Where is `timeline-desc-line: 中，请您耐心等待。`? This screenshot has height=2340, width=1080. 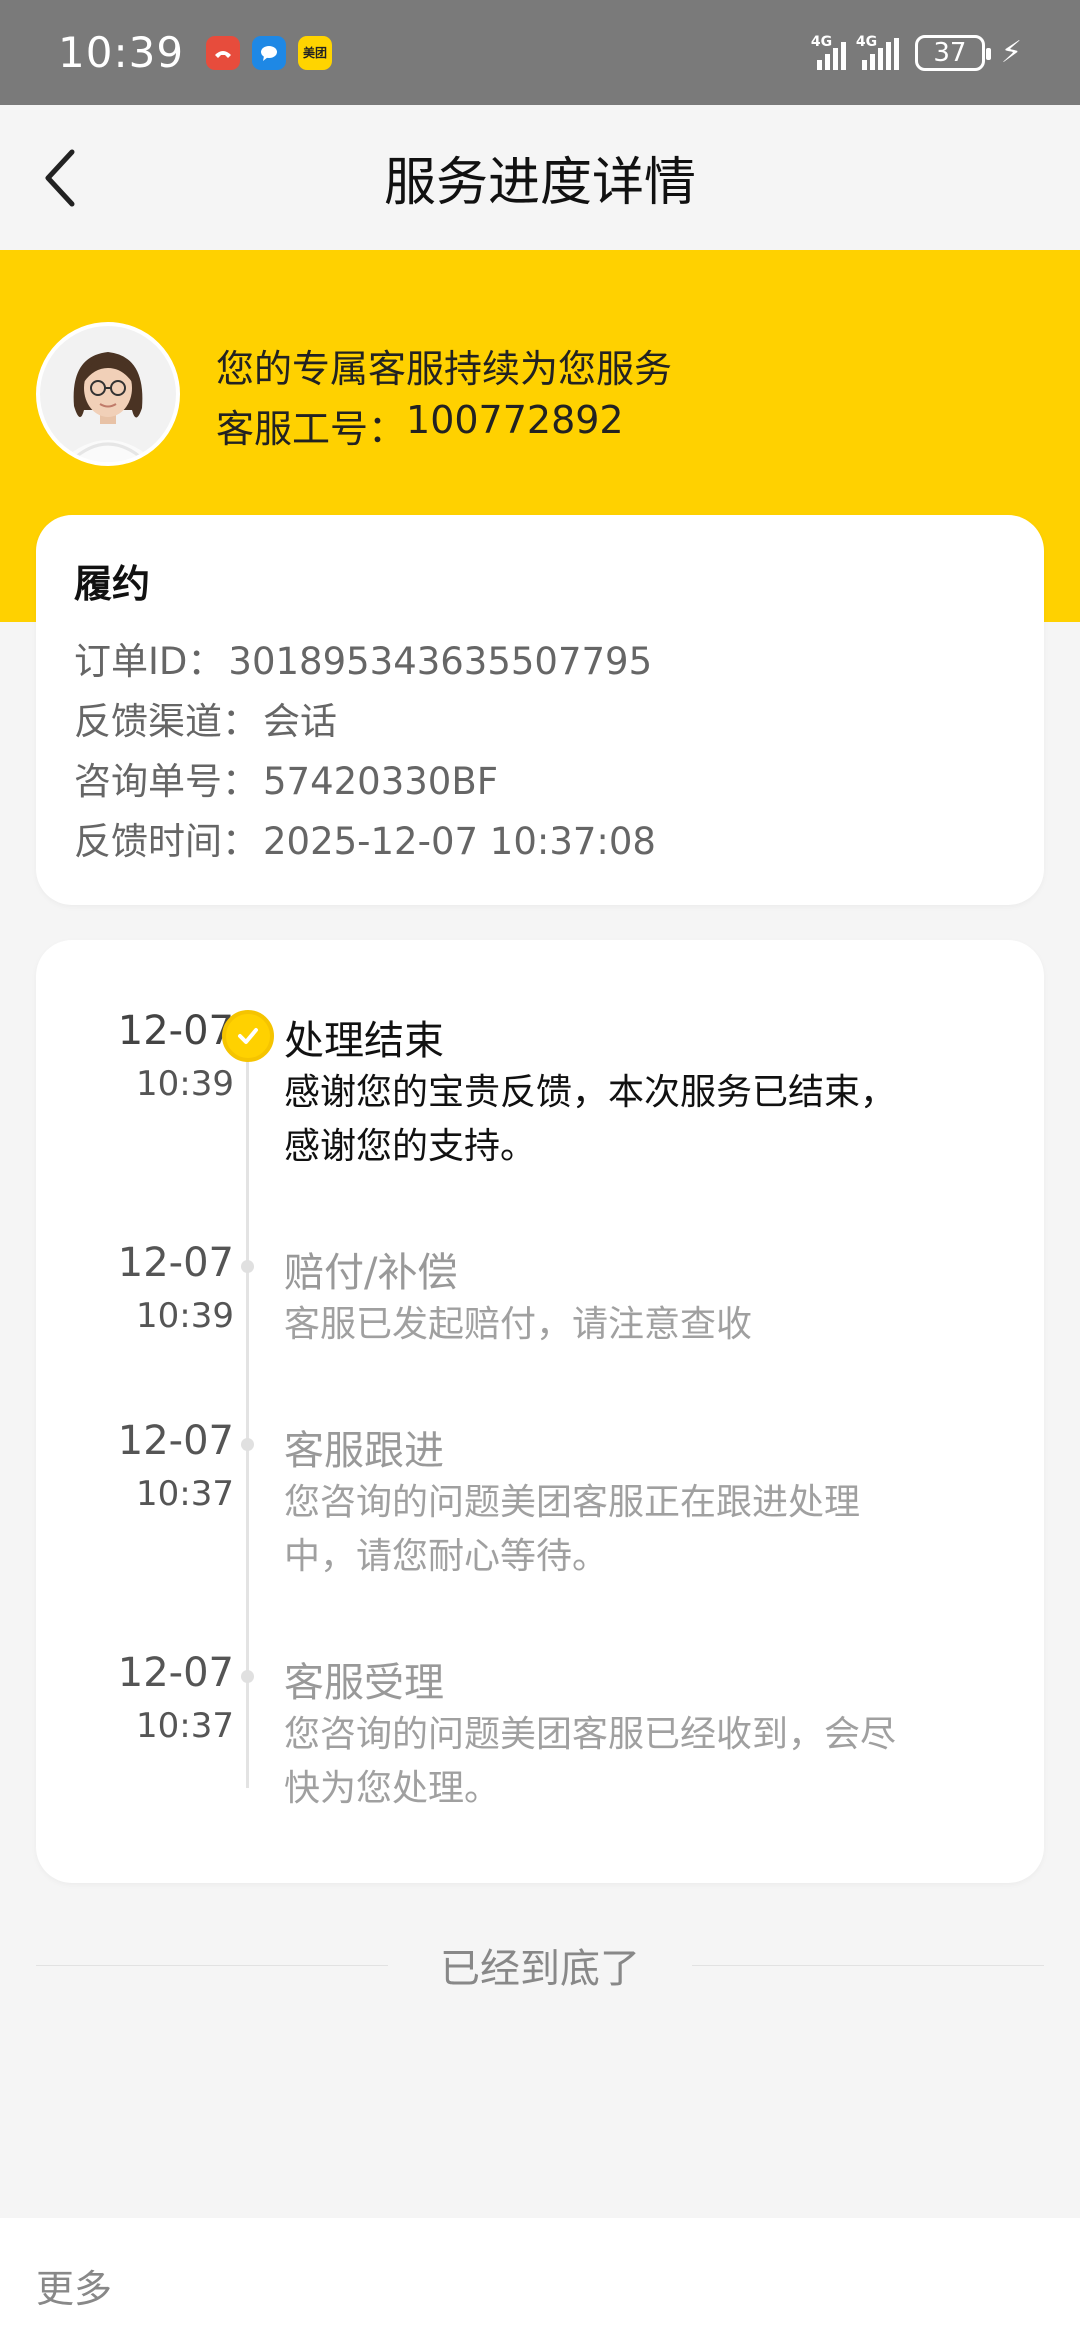
timeline-desc-line: 中，请您耐心等待。 is located at coordinates (446, 1556).